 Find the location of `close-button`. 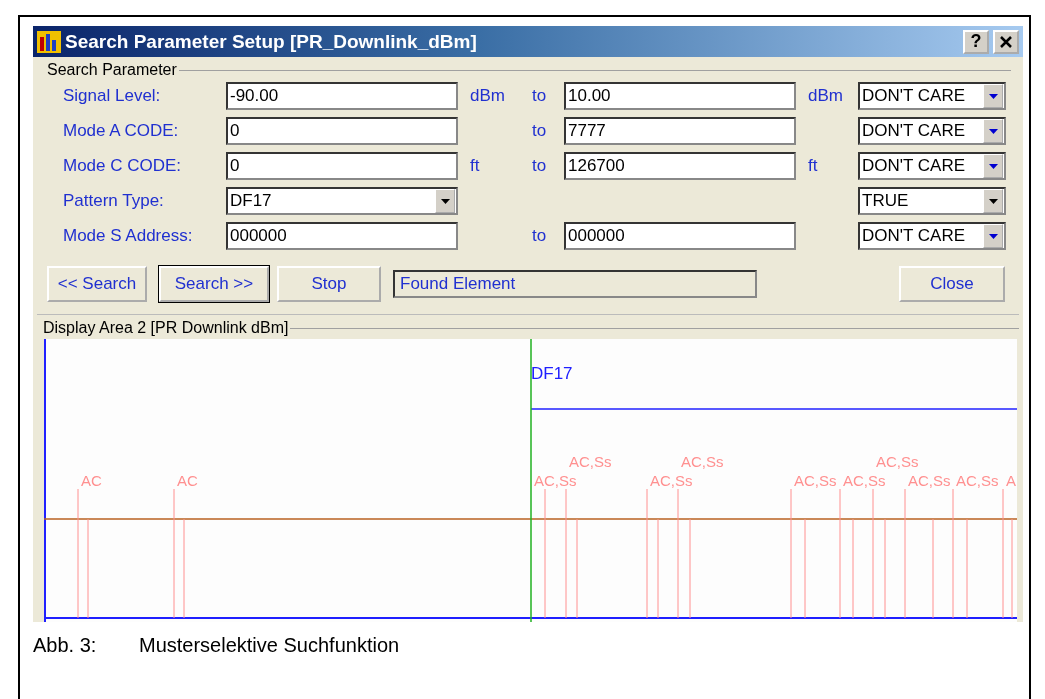

close-button is located at coordinates (1006, 41).